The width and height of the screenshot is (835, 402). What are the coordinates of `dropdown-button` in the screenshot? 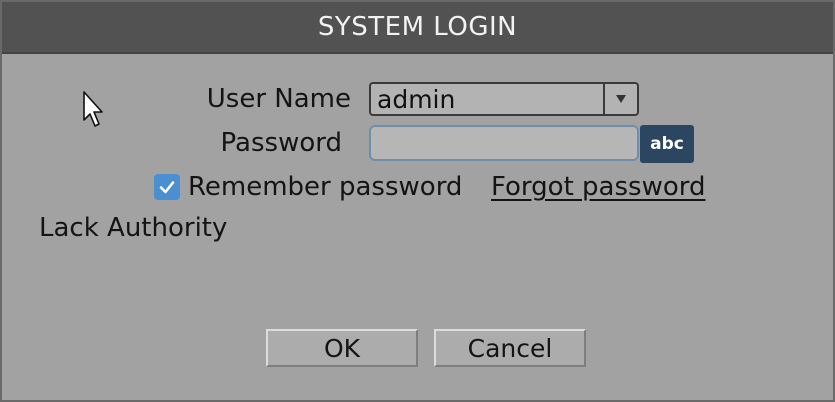 It's located at (620, 99).